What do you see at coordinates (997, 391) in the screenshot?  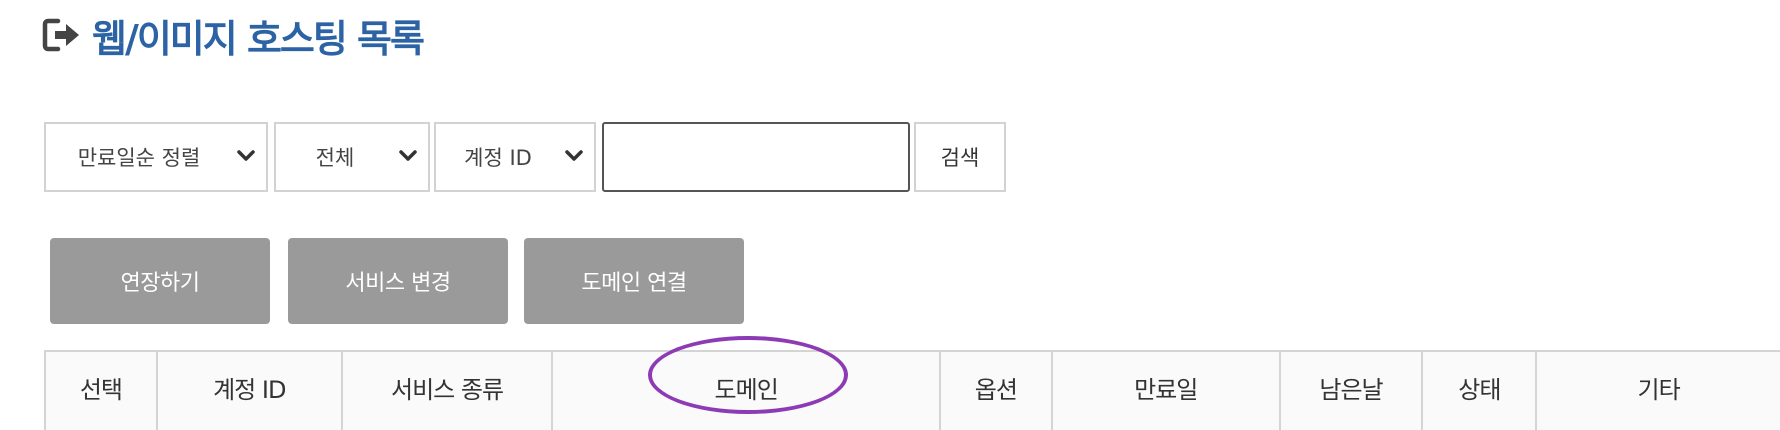 I see `column-header-option: 옵션` at bounding box center [997, 391].